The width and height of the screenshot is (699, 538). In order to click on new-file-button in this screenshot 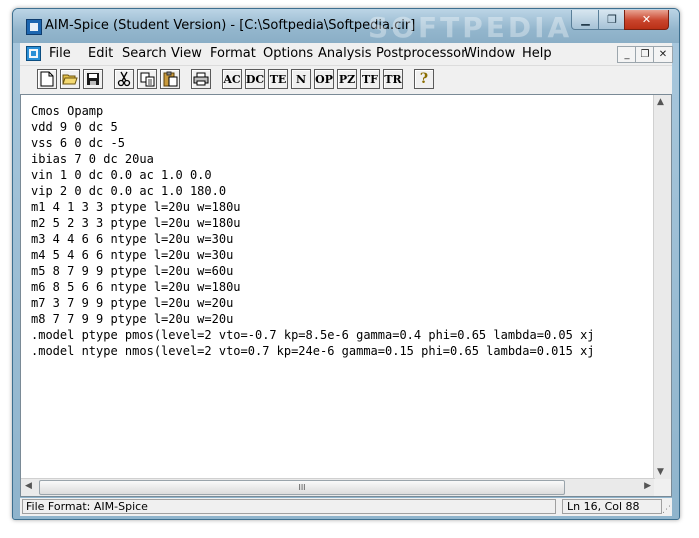, I will do `click(47, 79)`.